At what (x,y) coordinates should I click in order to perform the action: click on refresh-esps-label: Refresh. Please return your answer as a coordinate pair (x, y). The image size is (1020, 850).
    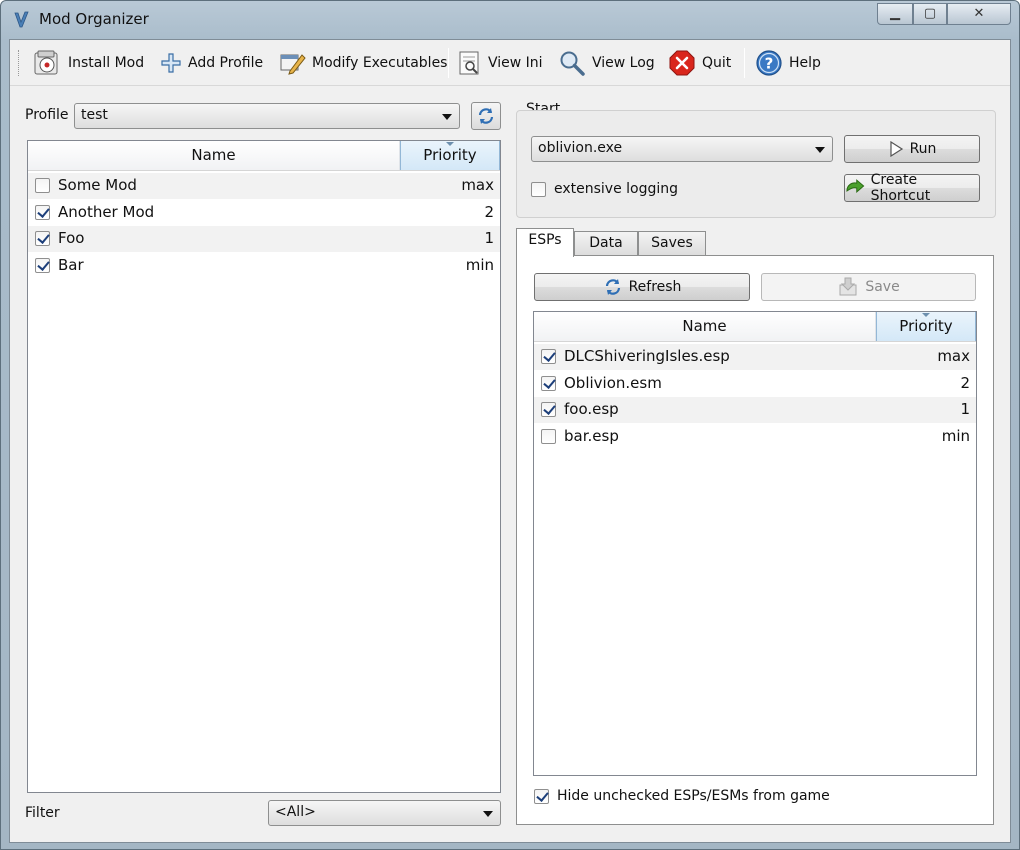
    Looking at the image, I should click on (655, 287).